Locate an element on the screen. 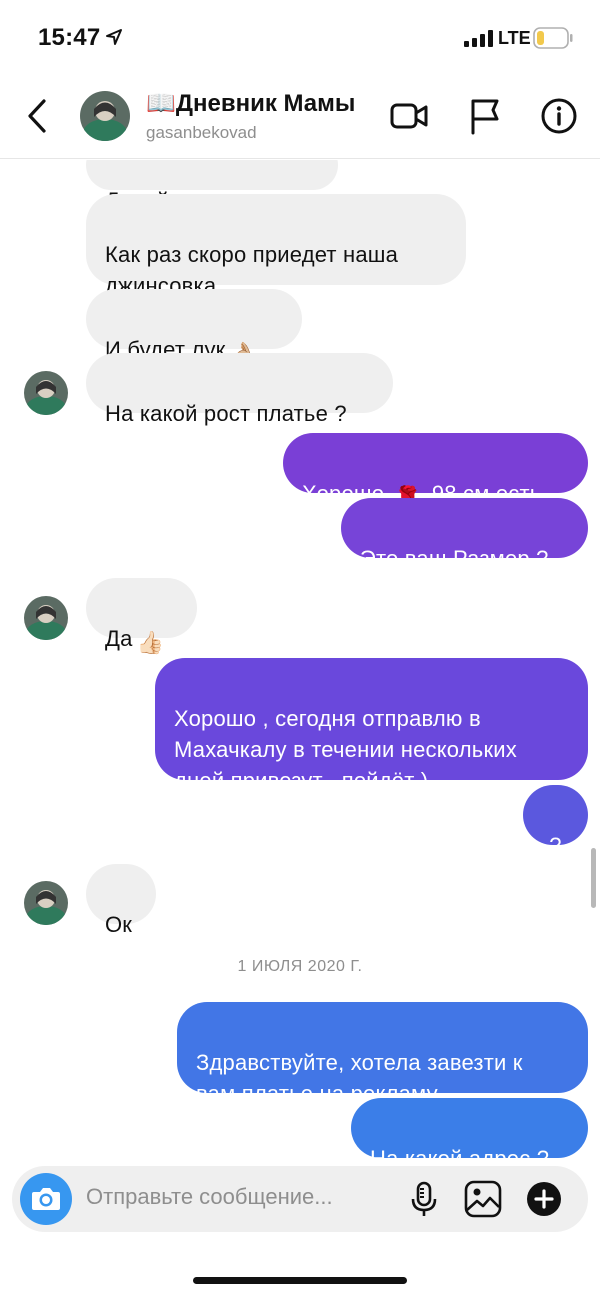  date-separator: 1 ИЮЛЯ 2020 Г. is located at coordinates (300, 966).